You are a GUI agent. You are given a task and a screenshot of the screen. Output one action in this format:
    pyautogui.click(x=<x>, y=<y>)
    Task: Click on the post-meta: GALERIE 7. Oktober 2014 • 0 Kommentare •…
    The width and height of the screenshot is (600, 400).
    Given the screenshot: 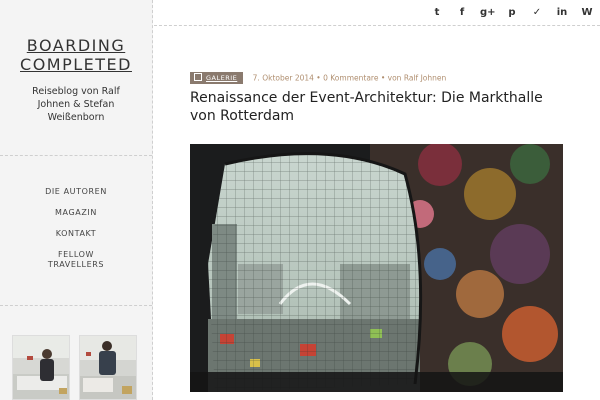 What is the action you would take?
    pyautogui.click(x=318, y=78)
    